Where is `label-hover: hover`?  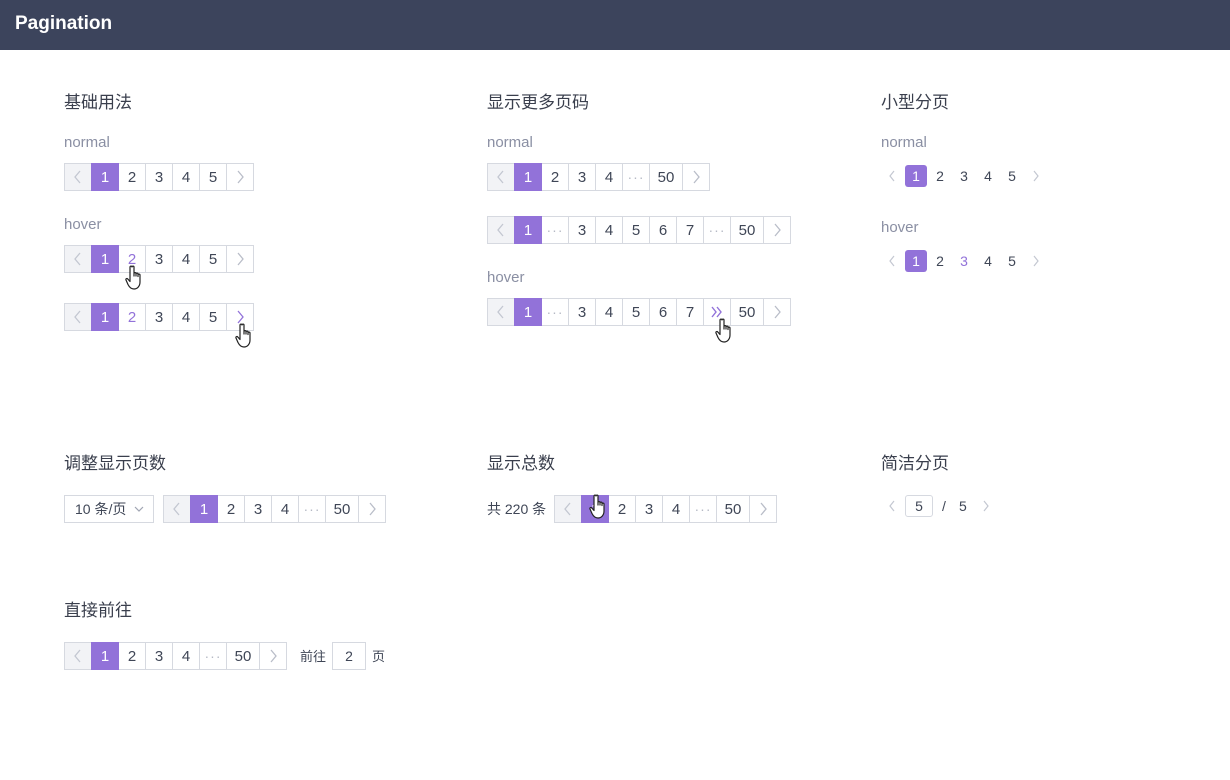 label-hover: hover is located at coordinates (506, 277).